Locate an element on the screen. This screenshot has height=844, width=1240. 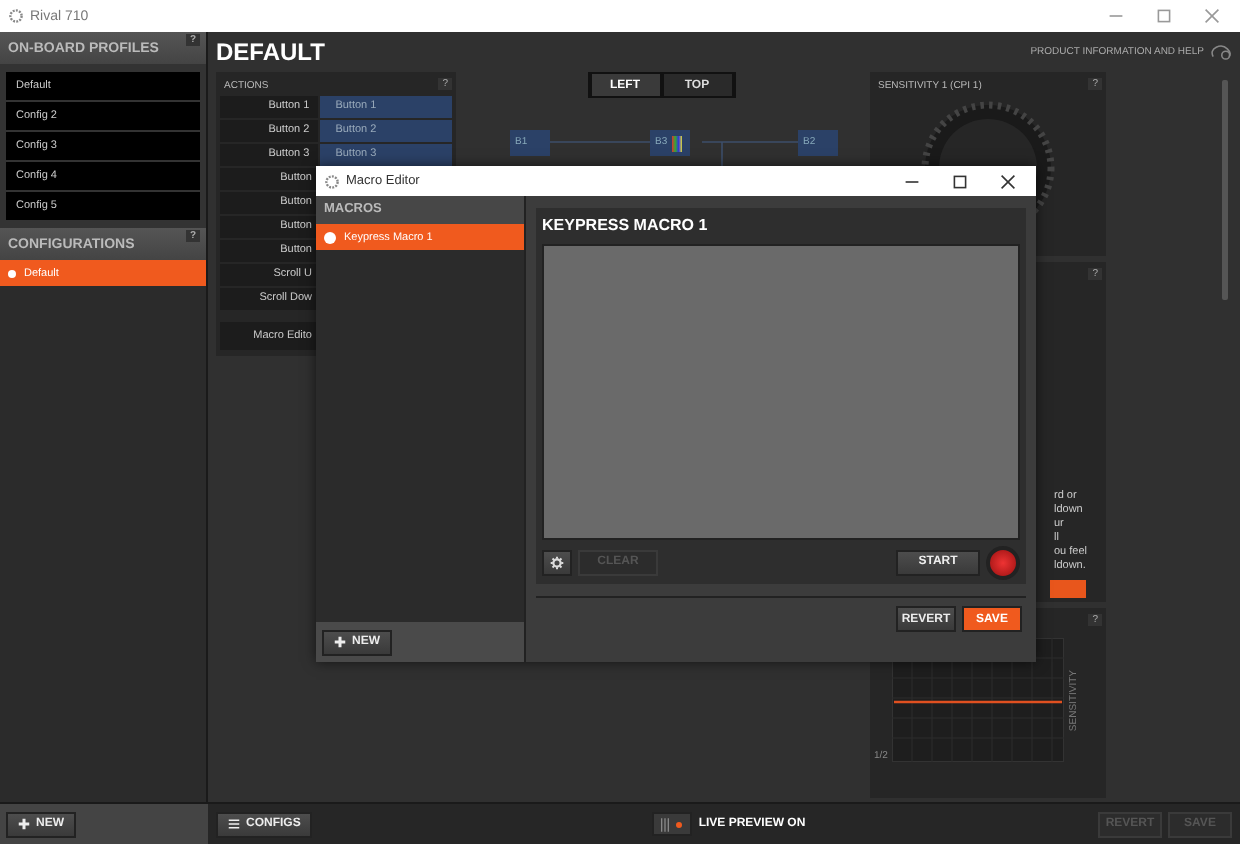
record-button is located at coordinates (1003, 562).